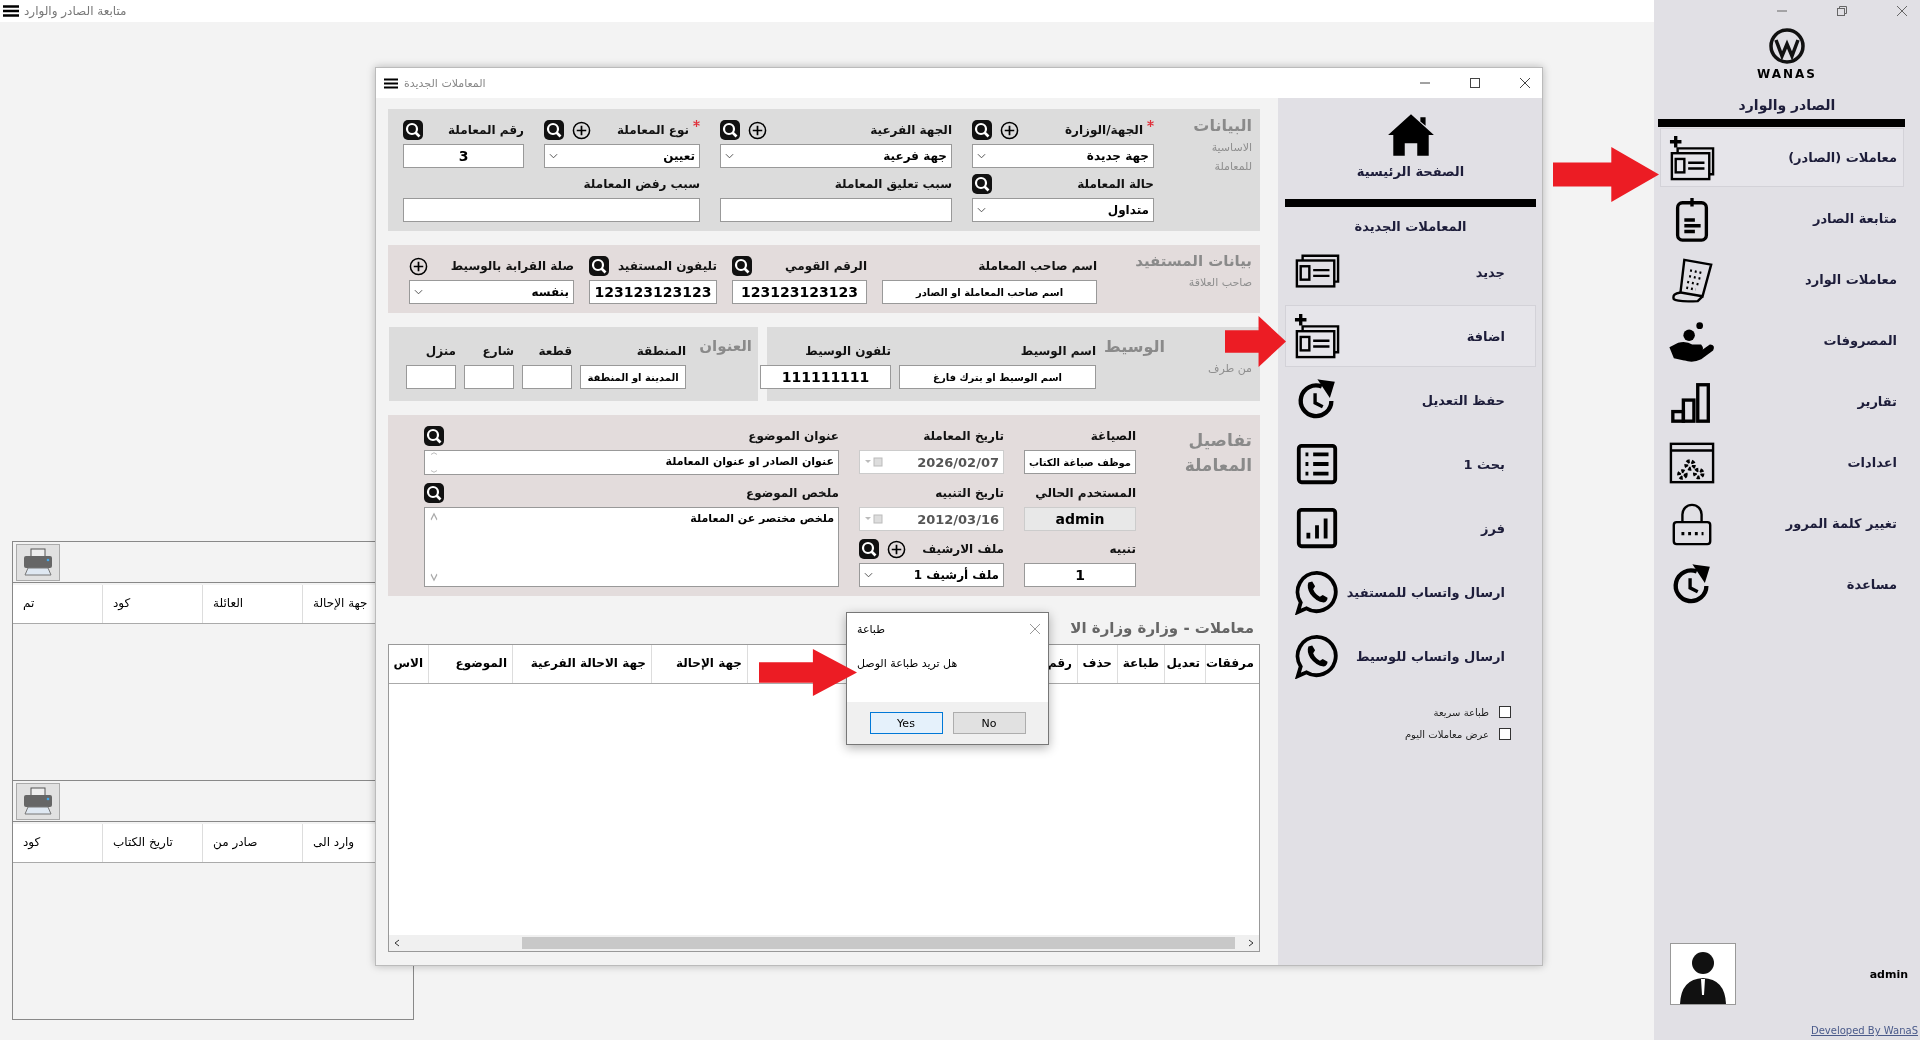 This screenshot has height=1040, width=1920. I want to click on column-header: الاس, so click(408, 664).